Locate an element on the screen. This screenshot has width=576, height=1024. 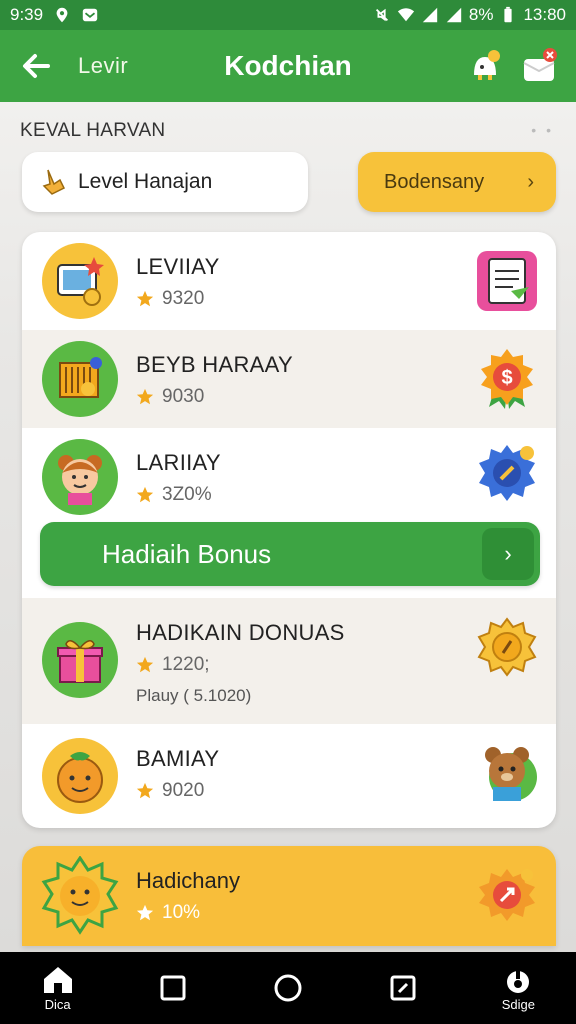
gate-avatar-icon is located at coordinates (80, 379).